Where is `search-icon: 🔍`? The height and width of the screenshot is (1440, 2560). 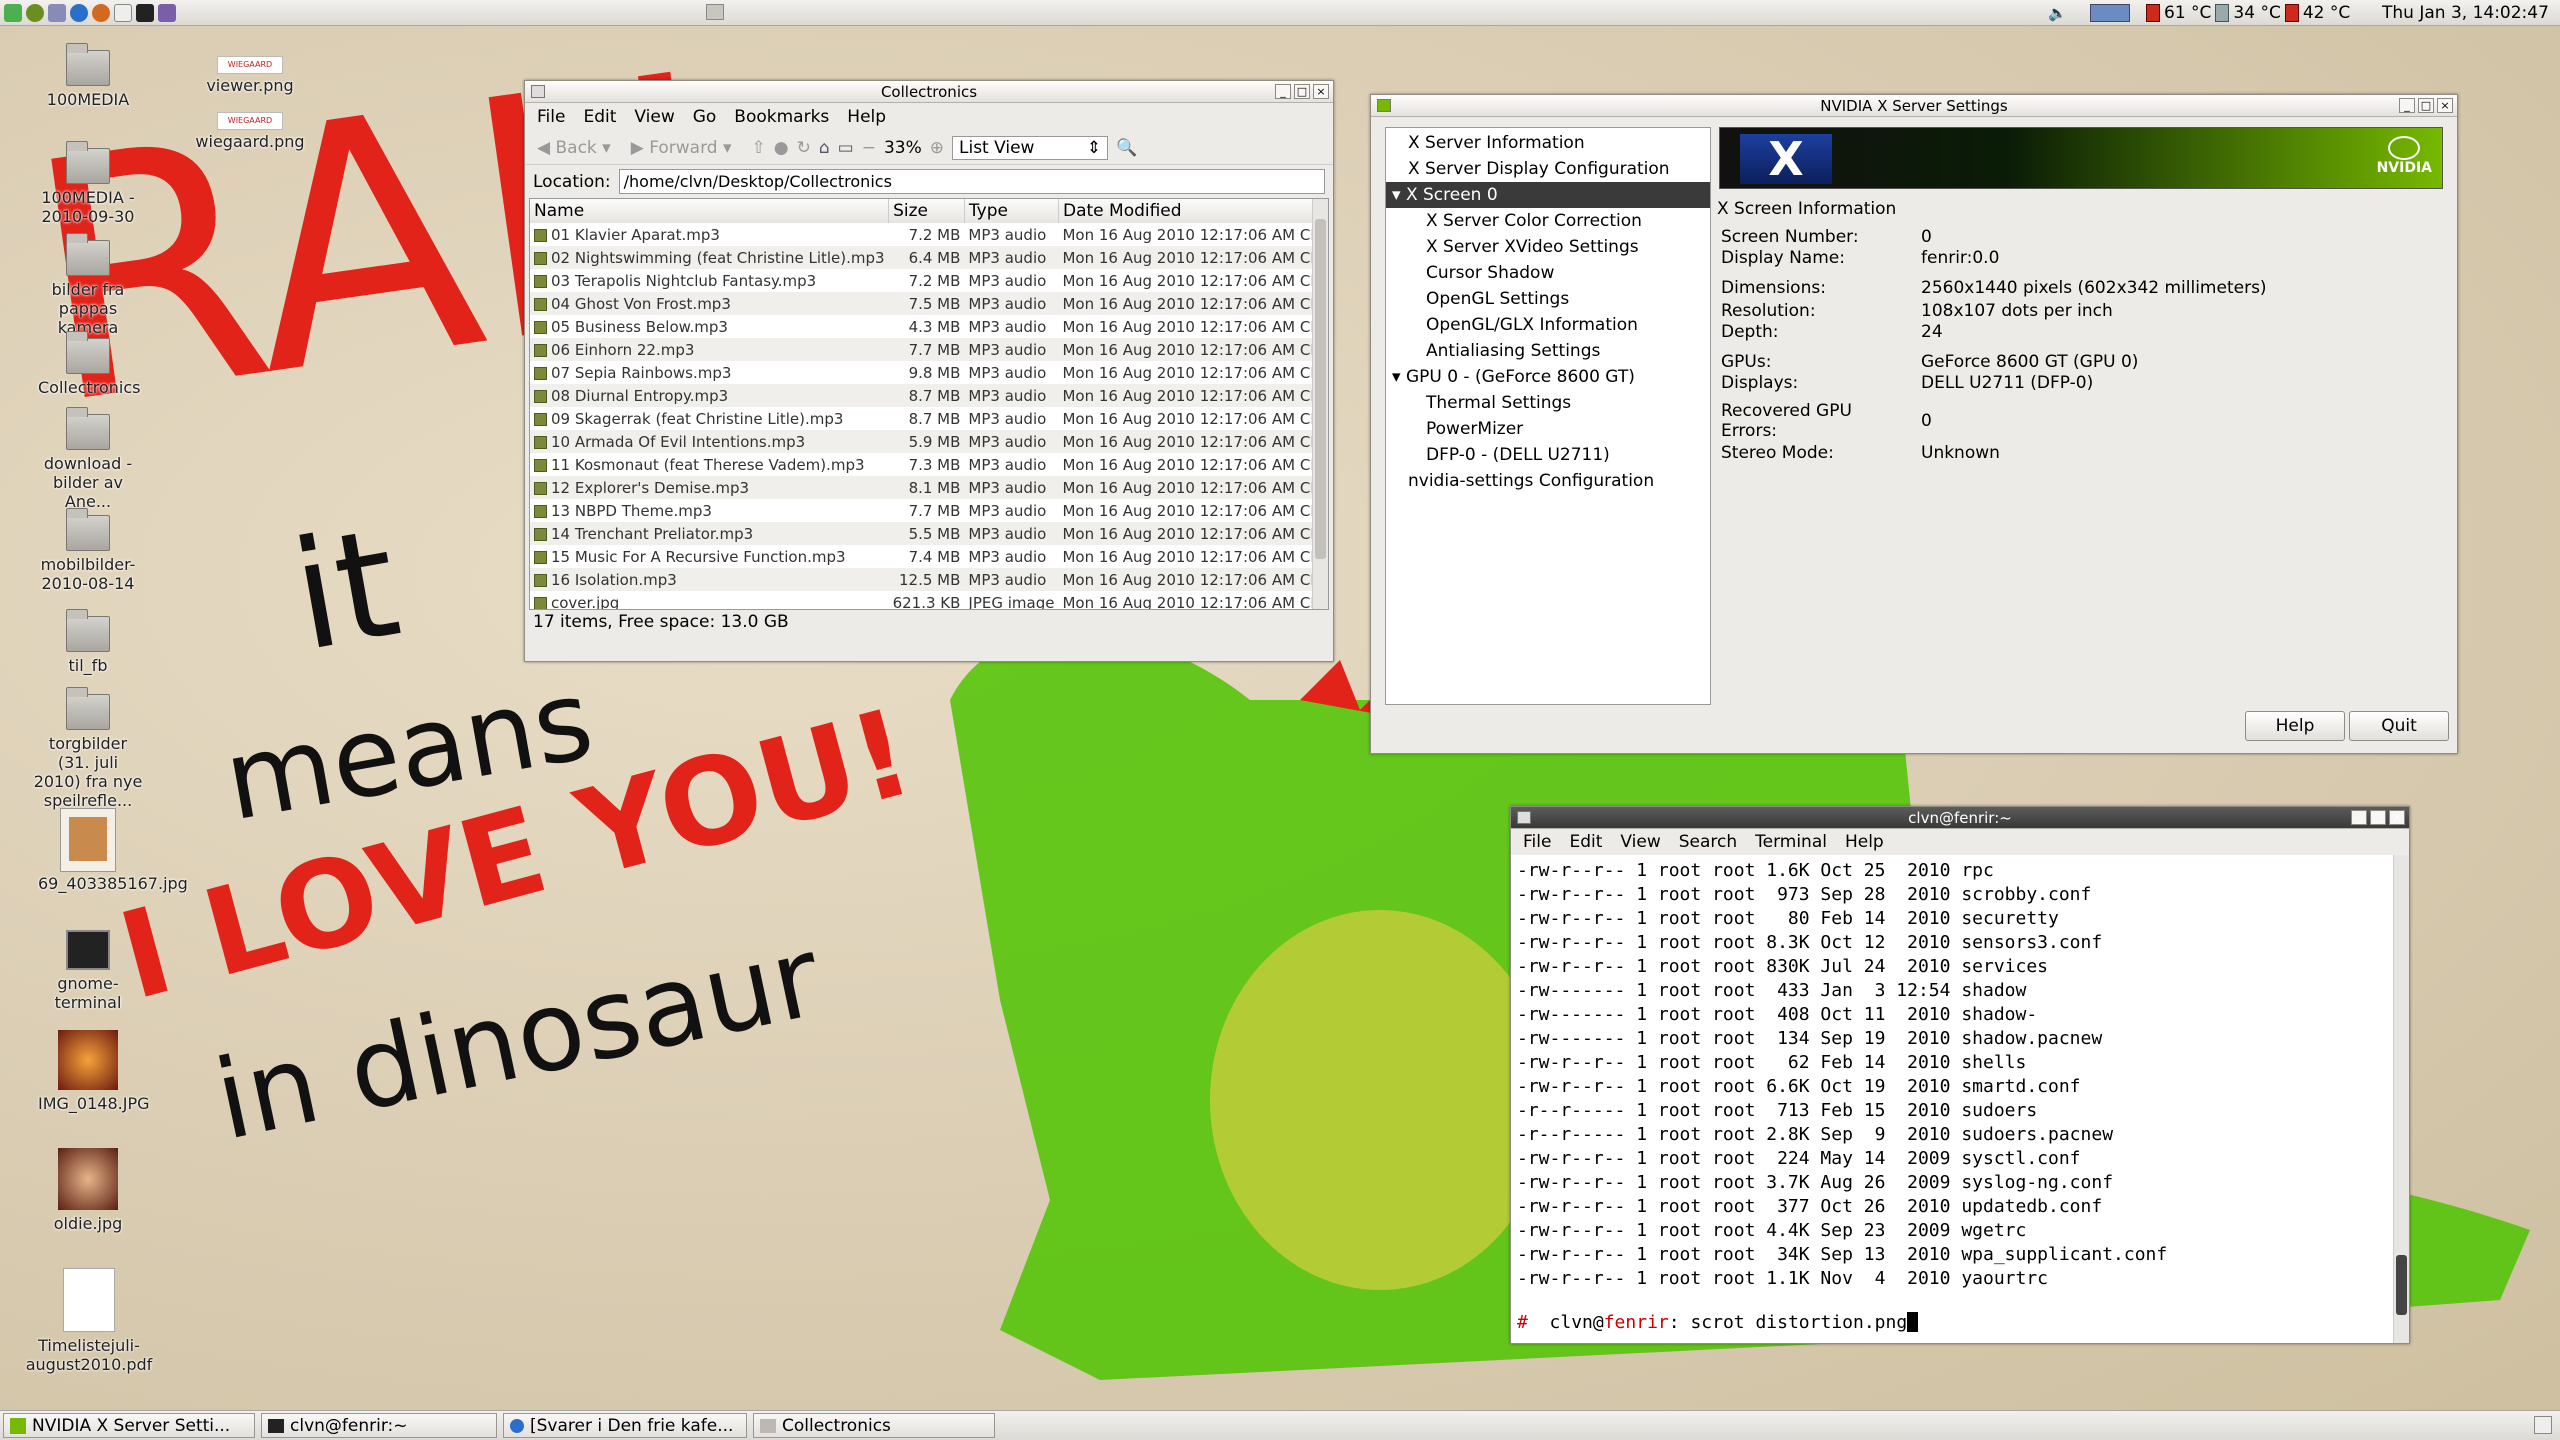 search-icon: 🔍 is located at coordinates (1126, 148).